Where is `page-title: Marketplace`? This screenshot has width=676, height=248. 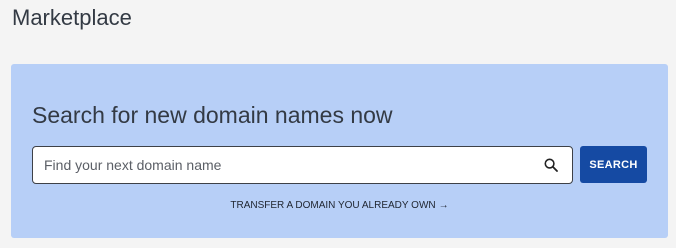
page-title: Marketplace is located at coordinates (72, 17).